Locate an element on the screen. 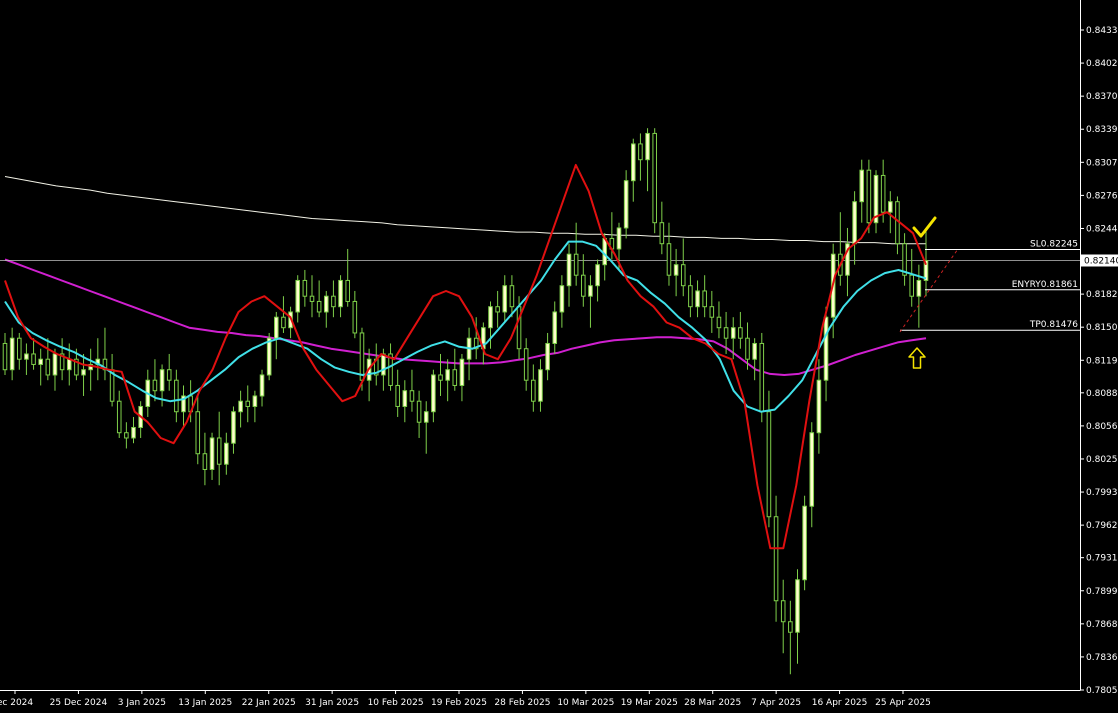  price-tick-label: 0.79620 is located at coordinates (1102, 526).